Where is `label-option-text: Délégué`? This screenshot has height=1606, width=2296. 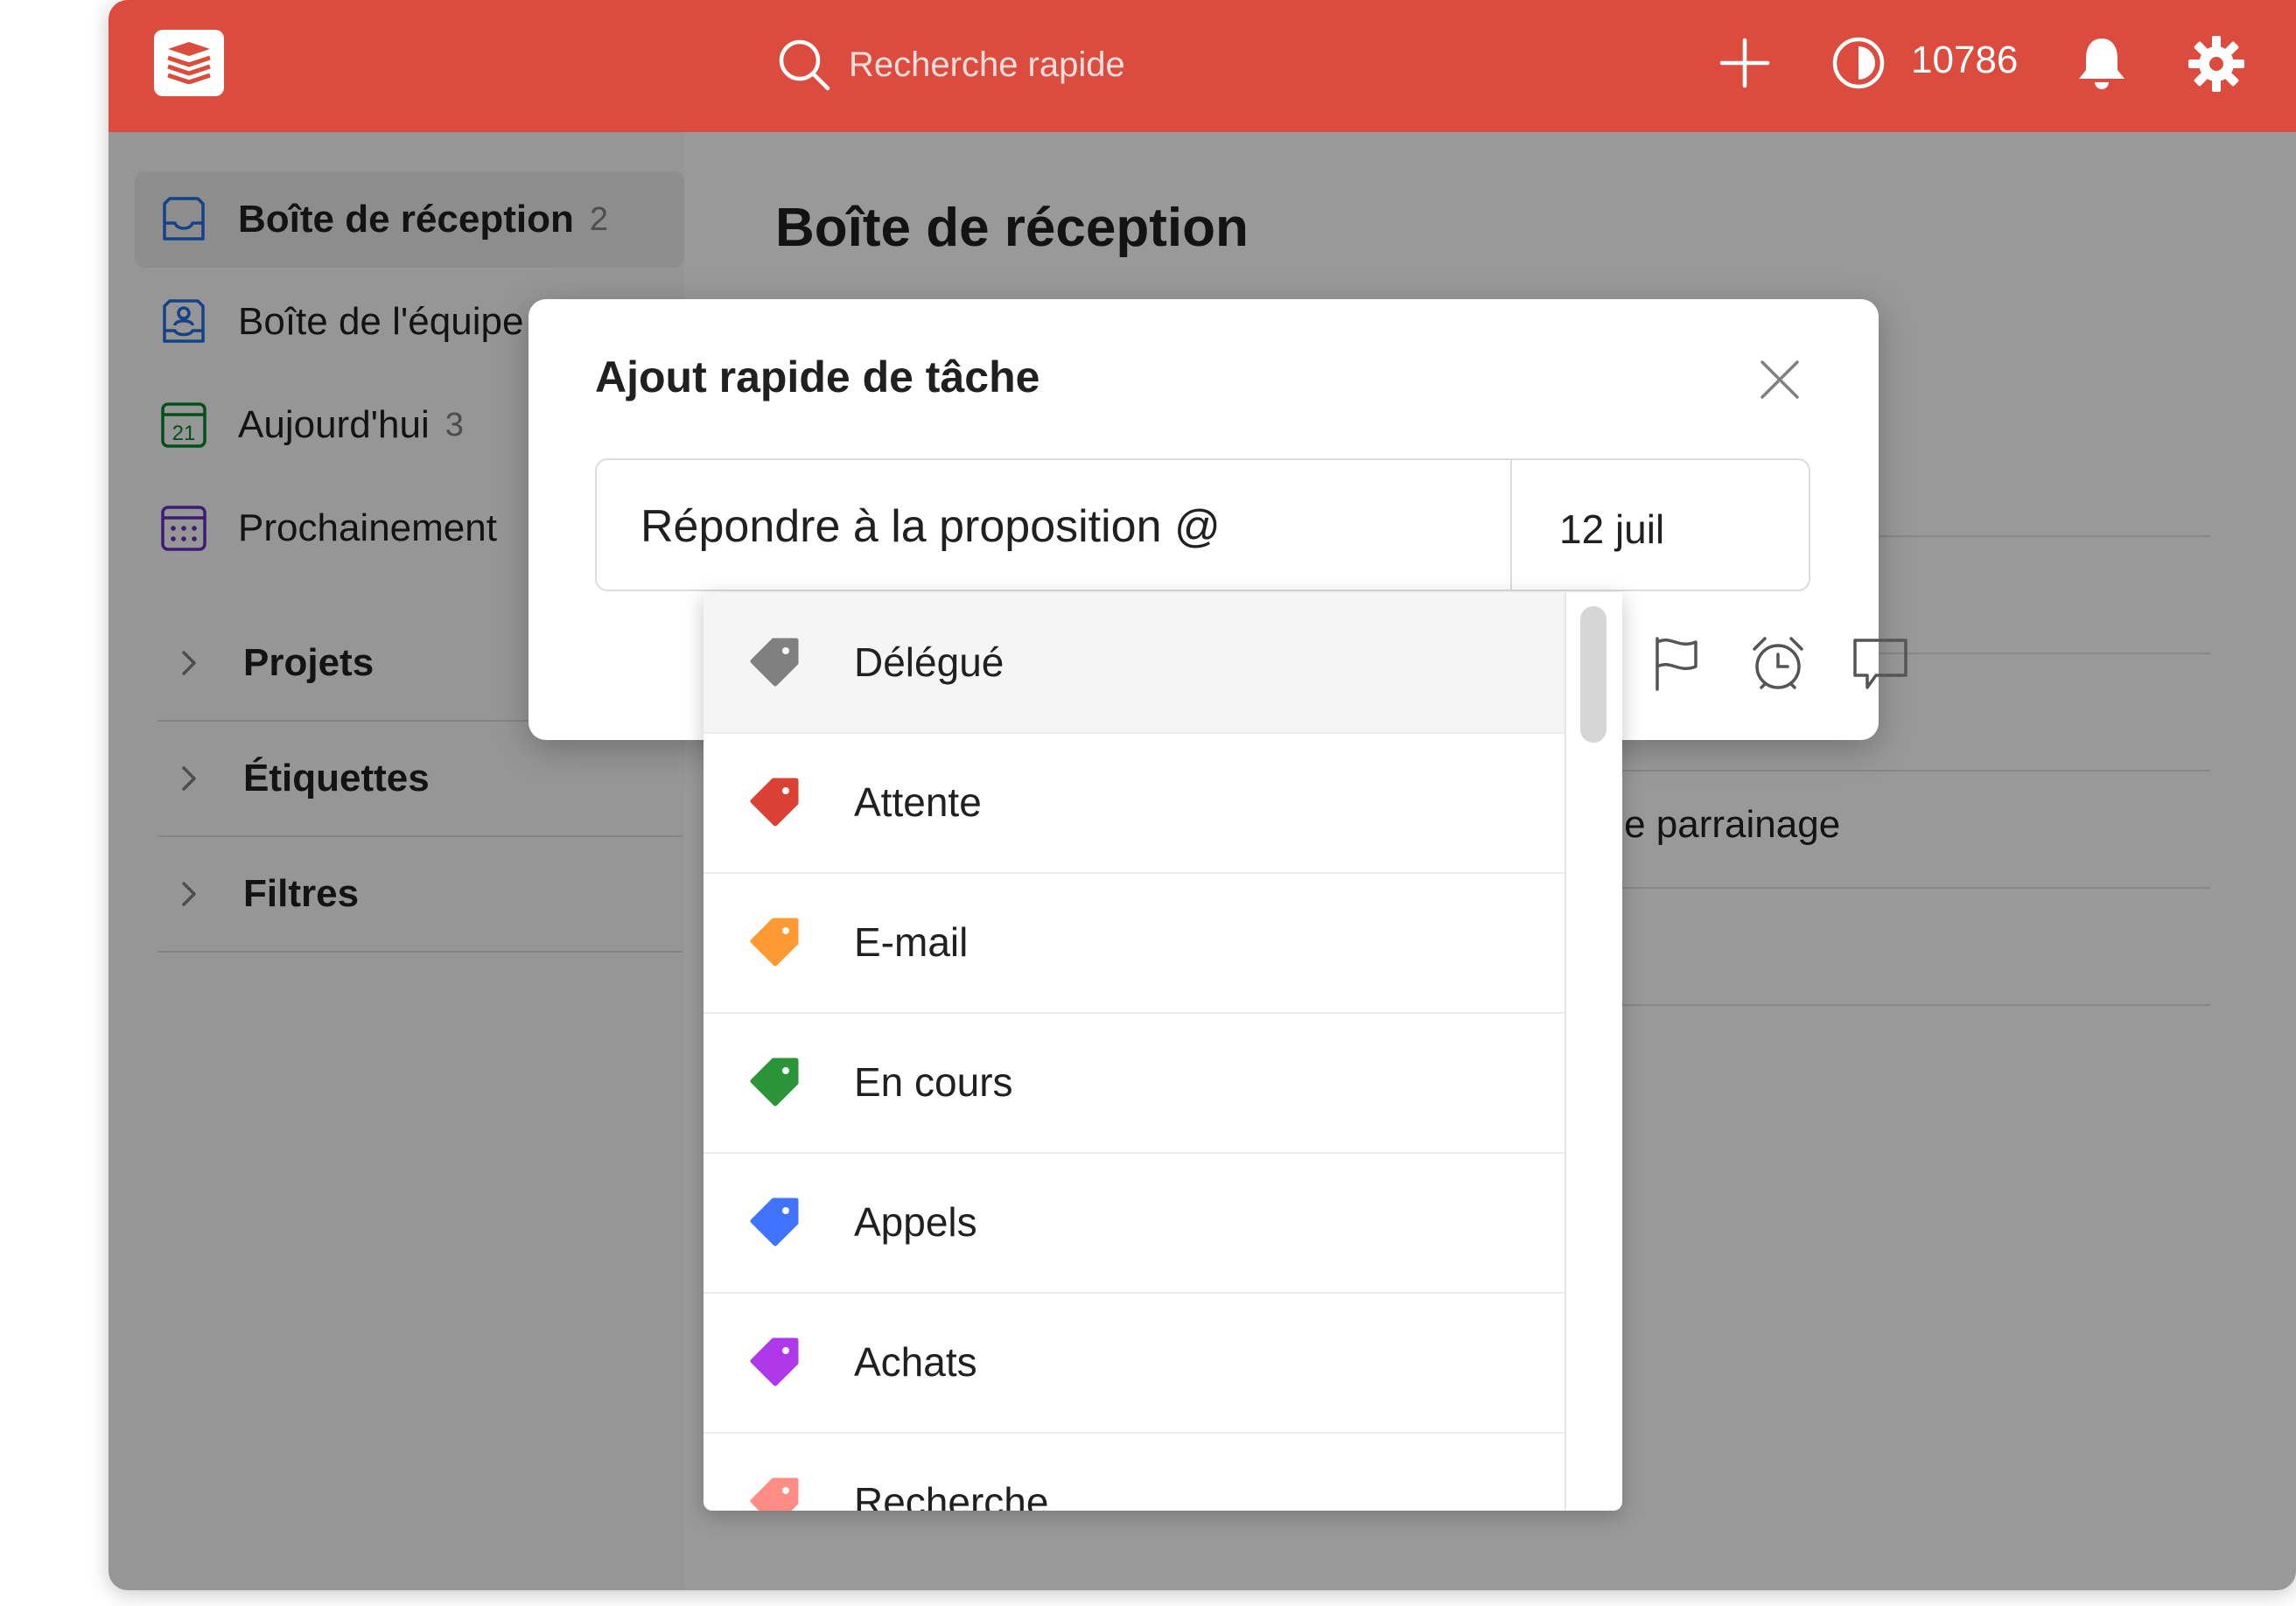
label-option-text: Délégué is located at coordinates (929, 662).